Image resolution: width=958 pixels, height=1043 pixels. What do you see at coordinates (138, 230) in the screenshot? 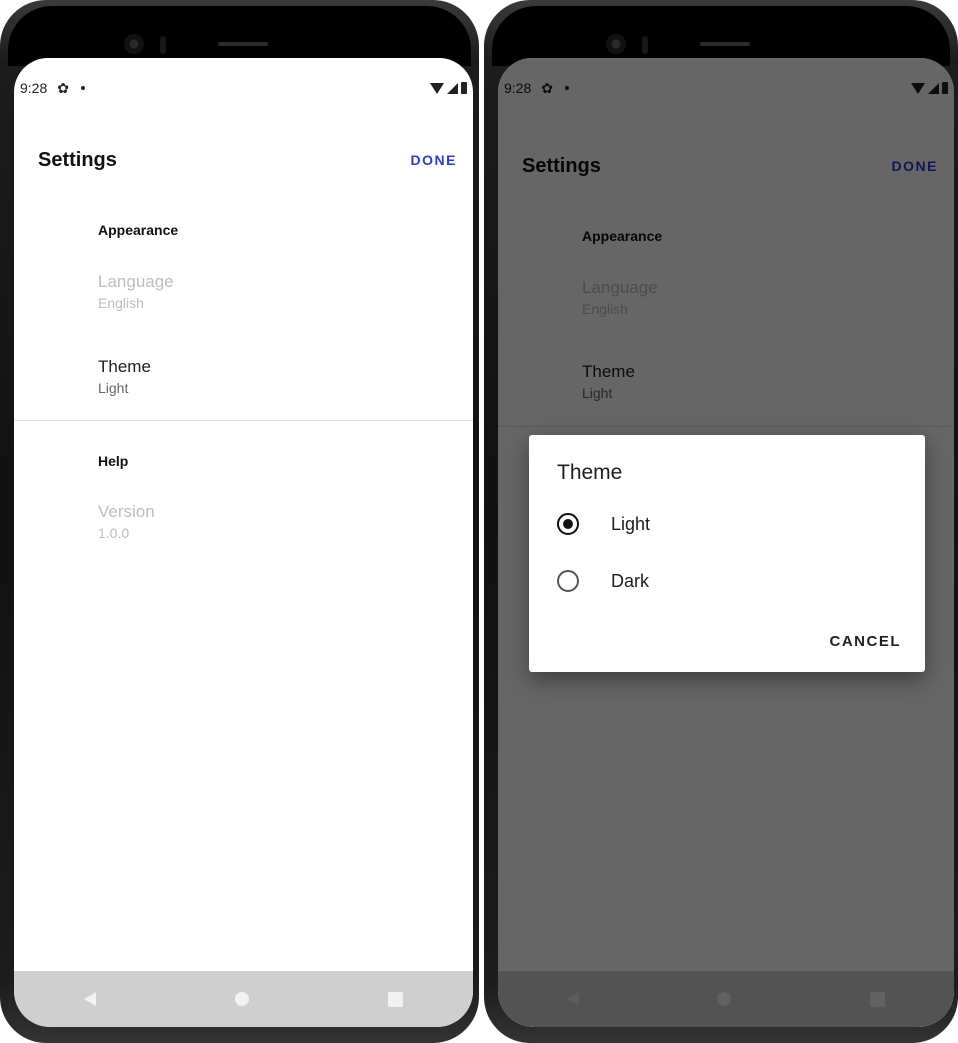
I see `section-appearance: Appearance` at bounding box center [138, 230].